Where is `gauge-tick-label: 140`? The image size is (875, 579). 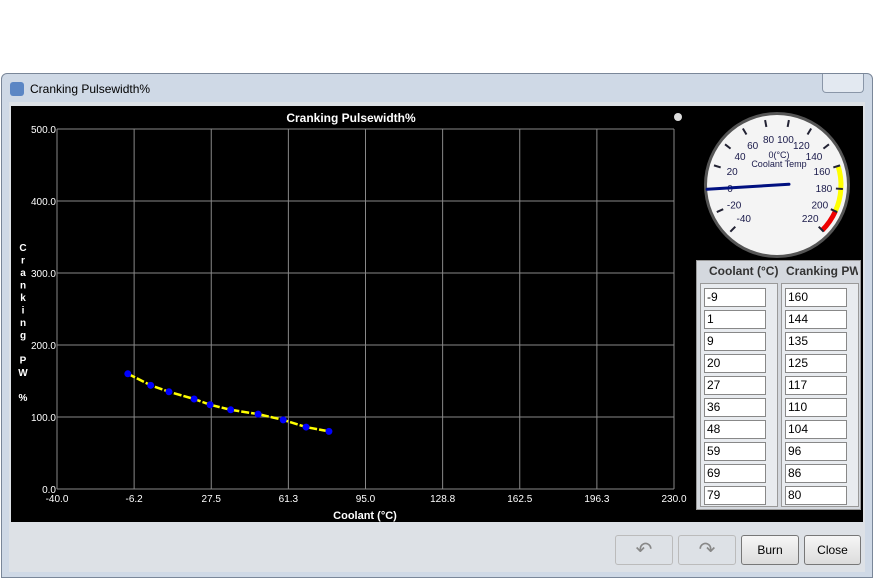
gauge-tick-label: 140 is located at coordinates (814, 157).